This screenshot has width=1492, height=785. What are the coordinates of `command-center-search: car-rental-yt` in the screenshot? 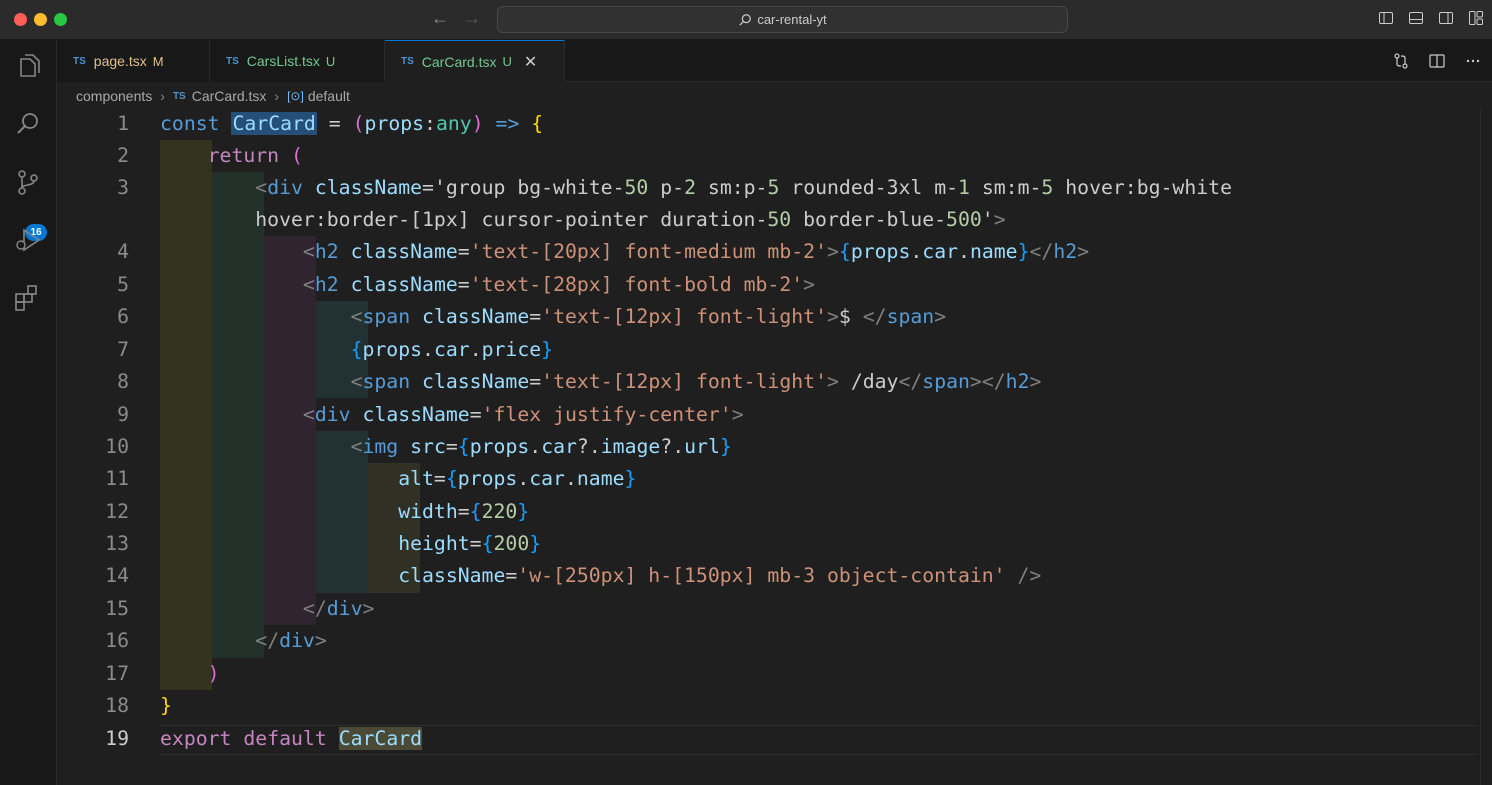 It's located at (782, 19).